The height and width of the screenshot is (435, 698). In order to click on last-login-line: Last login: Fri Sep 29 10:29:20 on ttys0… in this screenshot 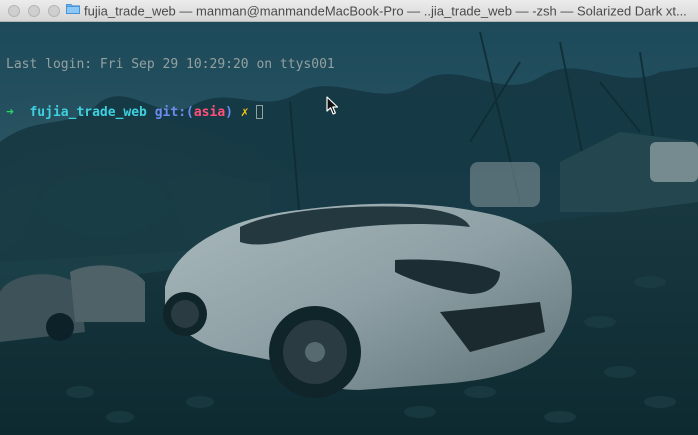, I will do `click(170, 64)`.